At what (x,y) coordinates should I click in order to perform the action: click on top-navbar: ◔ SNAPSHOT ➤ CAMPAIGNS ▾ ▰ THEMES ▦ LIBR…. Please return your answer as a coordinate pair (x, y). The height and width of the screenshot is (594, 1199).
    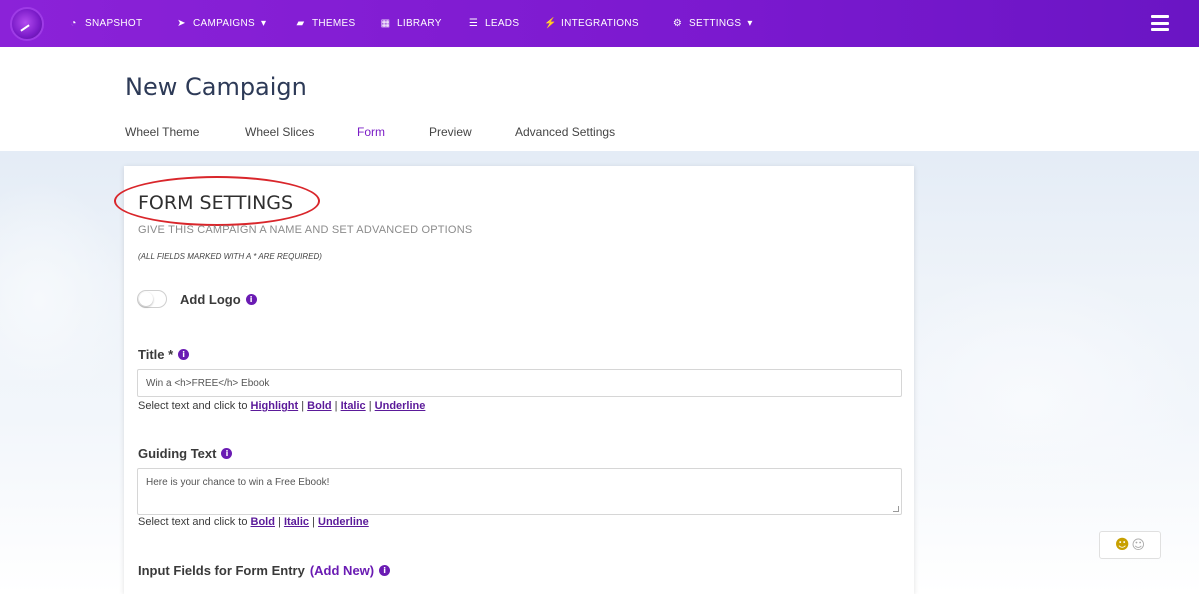
    Looking at the image, I should click on (599, 23).